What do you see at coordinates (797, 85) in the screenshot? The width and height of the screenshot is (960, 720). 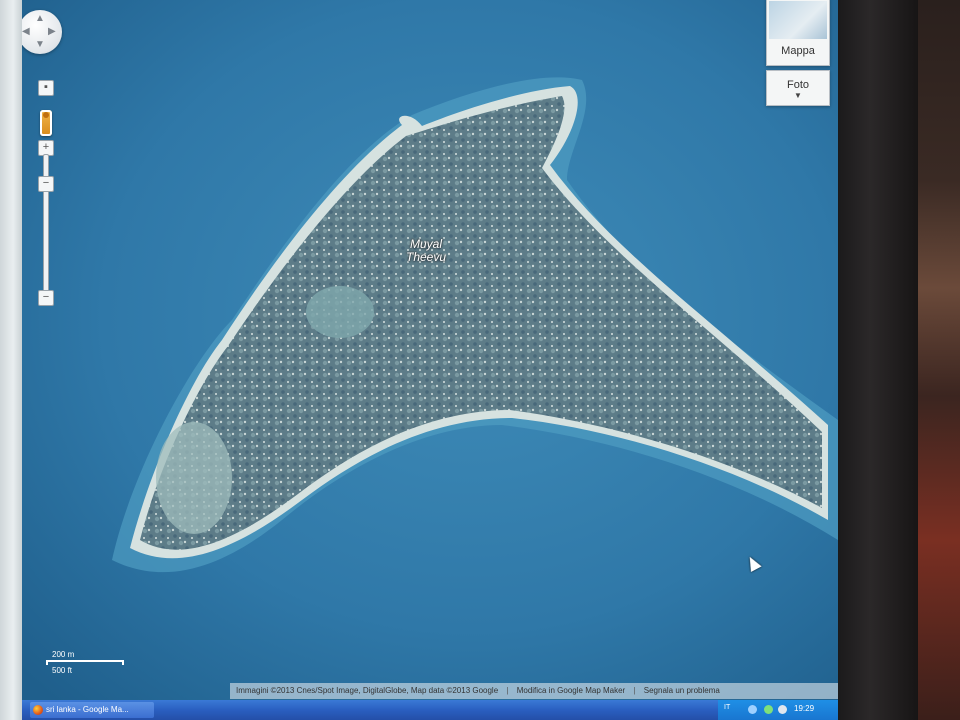 I see `photo-label: Foto` at bounding box center [797, 85].